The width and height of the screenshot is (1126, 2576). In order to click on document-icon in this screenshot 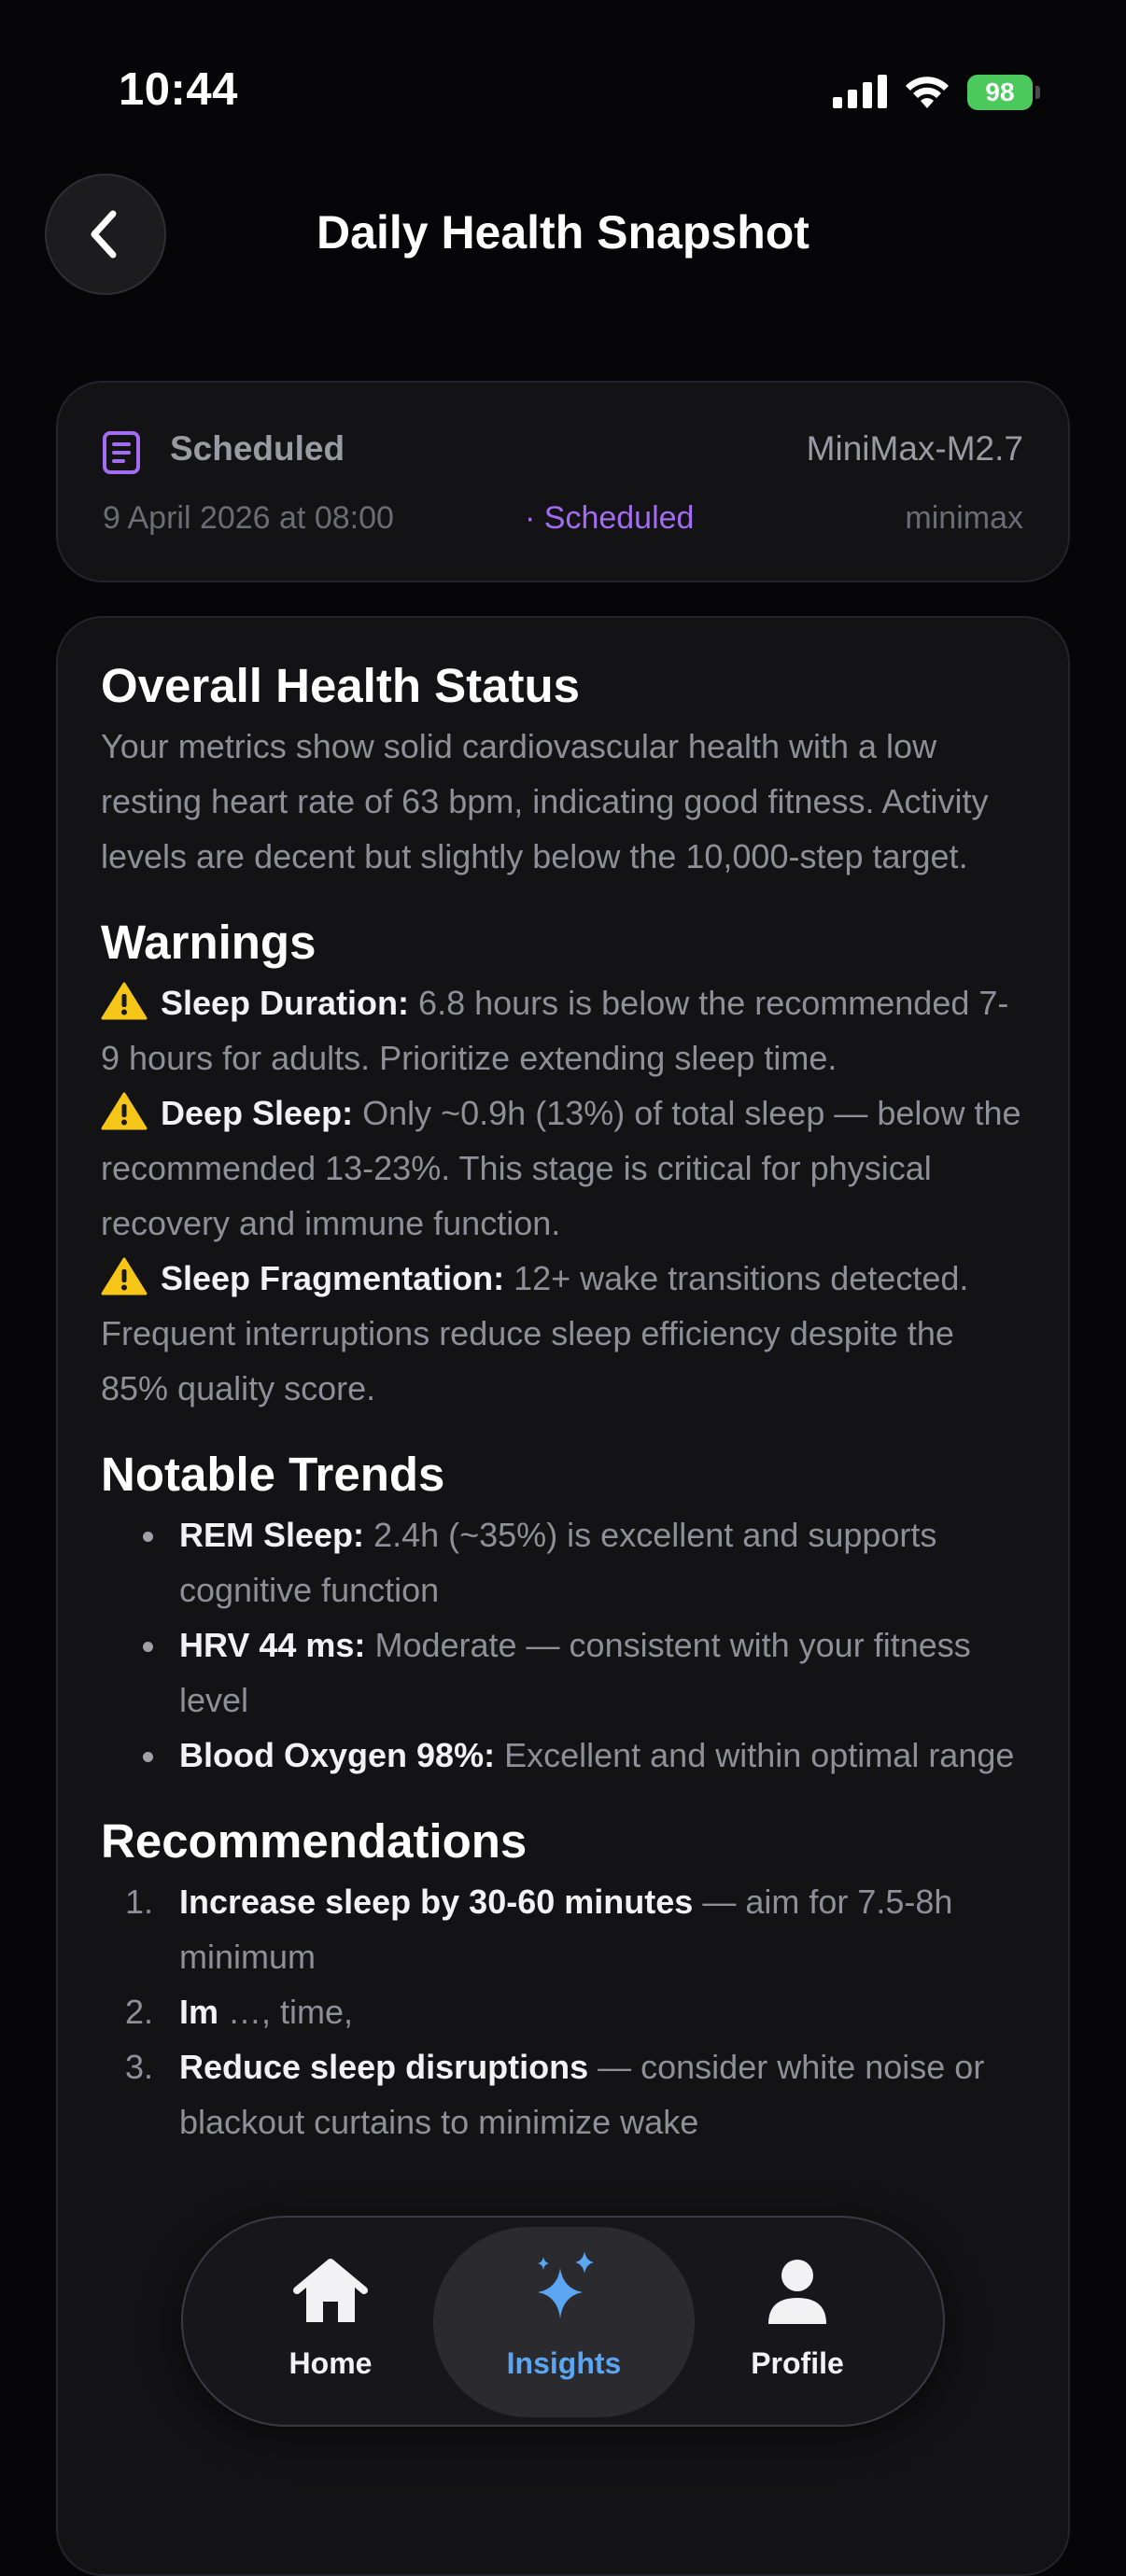, I will do `click(121, 452)`.